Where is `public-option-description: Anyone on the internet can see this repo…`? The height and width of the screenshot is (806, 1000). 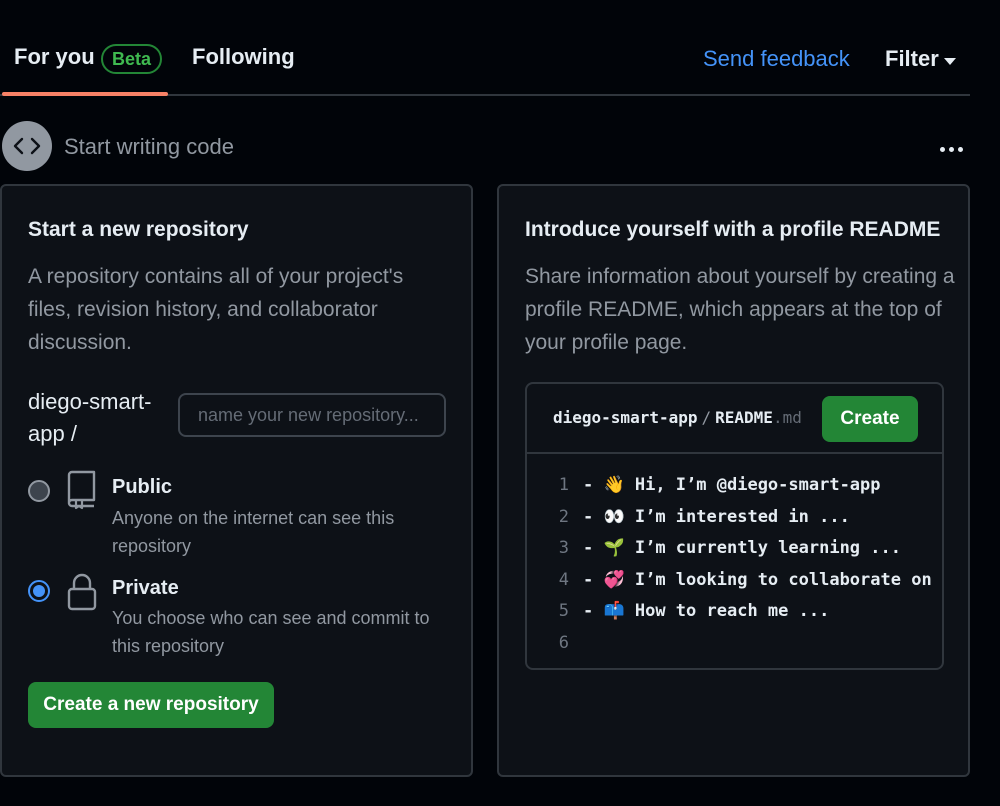
public-option-description: Anyone on the internet can see this repo… is located at coordinates (253, 532).